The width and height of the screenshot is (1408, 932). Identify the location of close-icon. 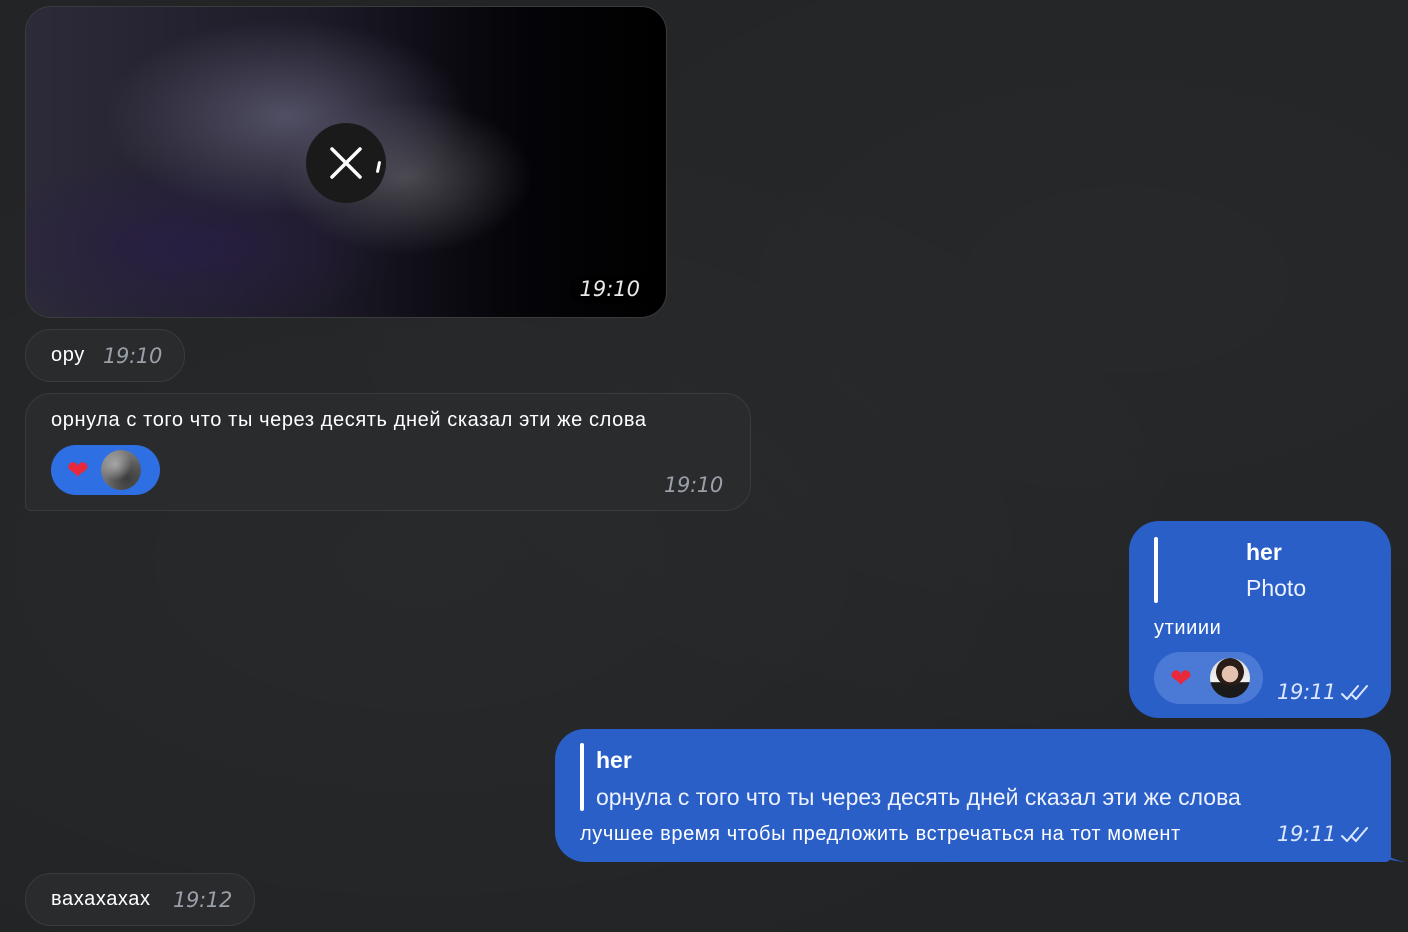
(346, 163).